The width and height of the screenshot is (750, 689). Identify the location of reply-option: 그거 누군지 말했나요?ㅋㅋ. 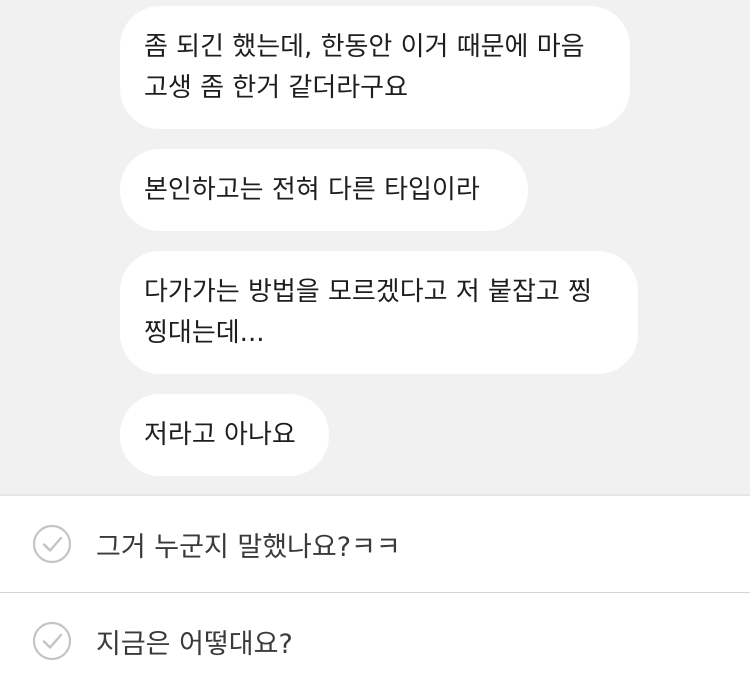
(375, 544).